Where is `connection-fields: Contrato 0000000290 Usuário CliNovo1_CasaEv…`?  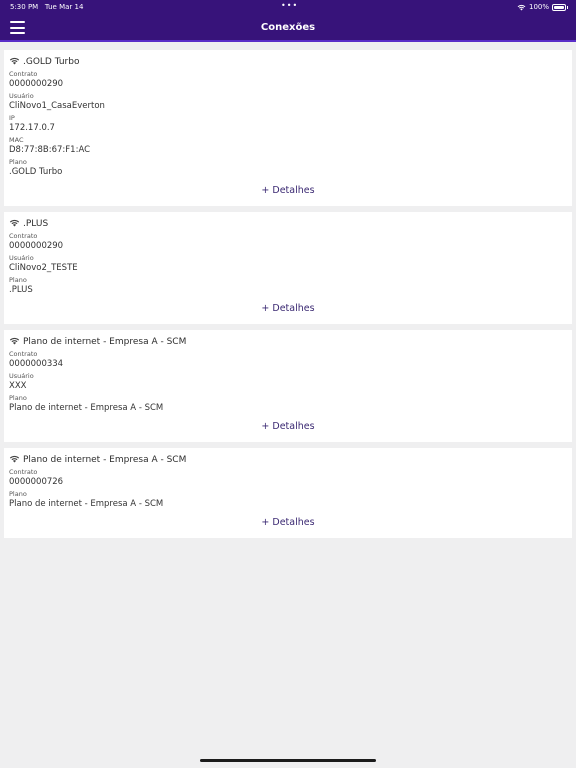
connection-fields: Contrato 0000000290 Usuário CliNovo1_CasaEv… is located at coordinates (288, 125).